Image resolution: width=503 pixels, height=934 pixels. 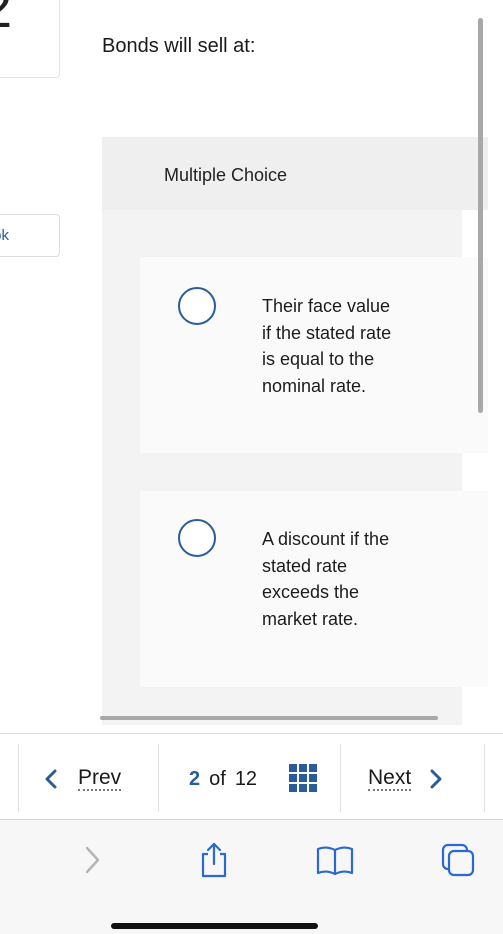 I want to click on question-grid-icon, so click(x=303, y=778).